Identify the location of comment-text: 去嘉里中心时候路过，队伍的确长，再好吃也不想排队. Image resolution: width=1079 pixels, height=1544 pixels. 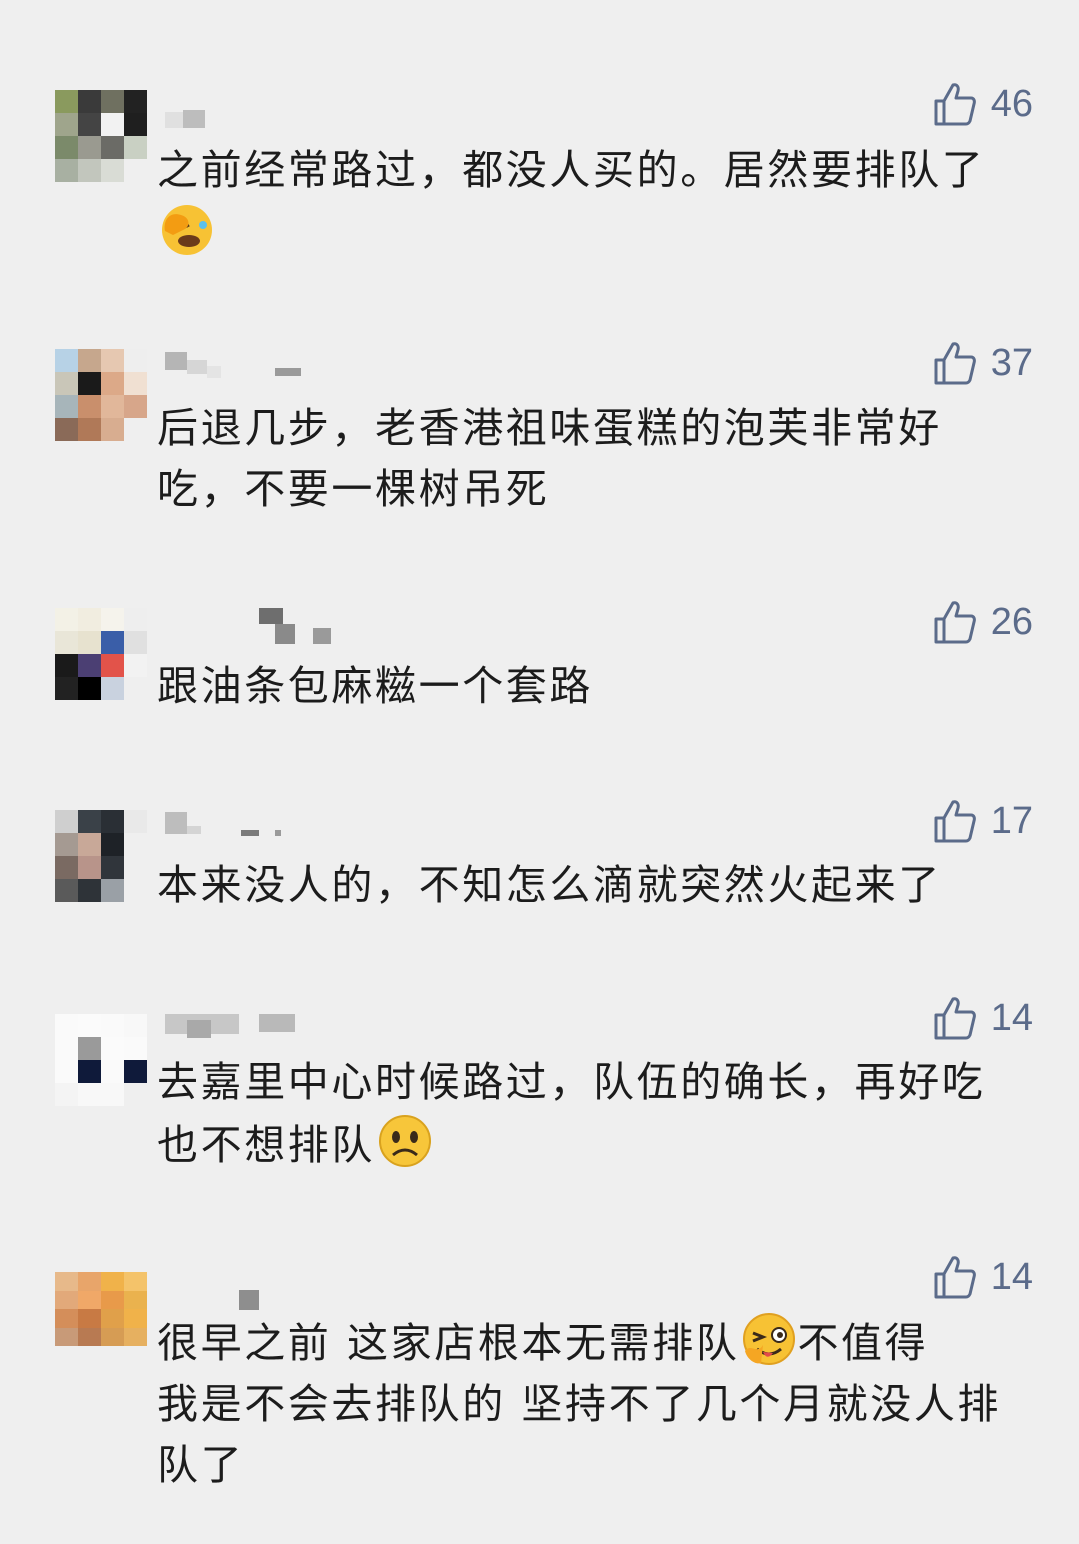
(587, 1114).